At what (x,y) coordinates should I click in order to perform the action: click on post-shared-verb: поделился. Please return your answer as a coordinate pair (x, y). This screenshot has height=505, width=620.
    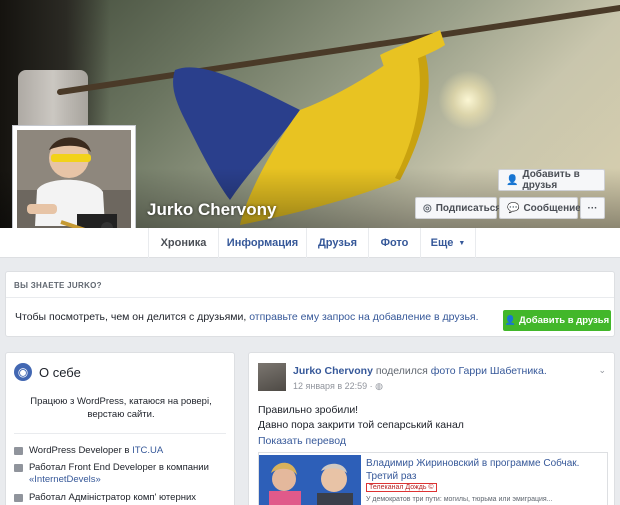
    Looking at the image, I should click on (401, 371).